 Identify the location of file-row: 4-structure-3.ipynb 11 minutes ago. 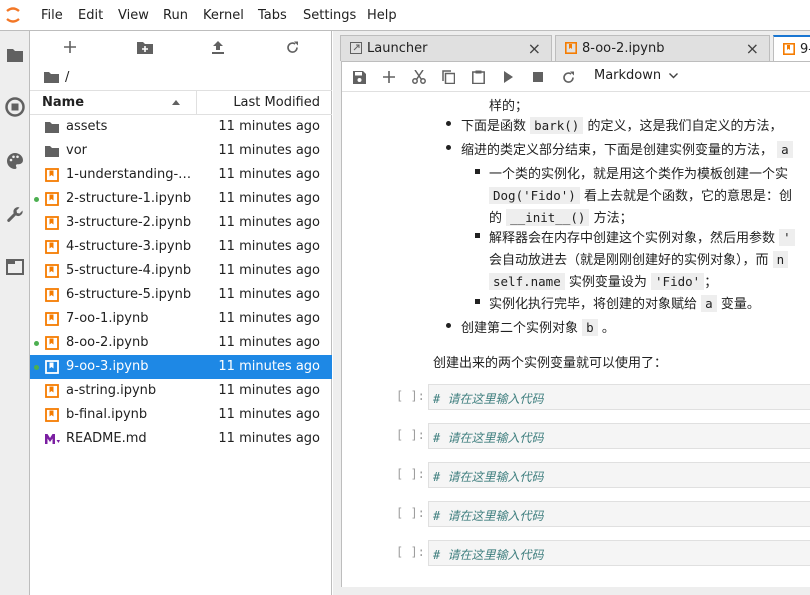
(181, 247).